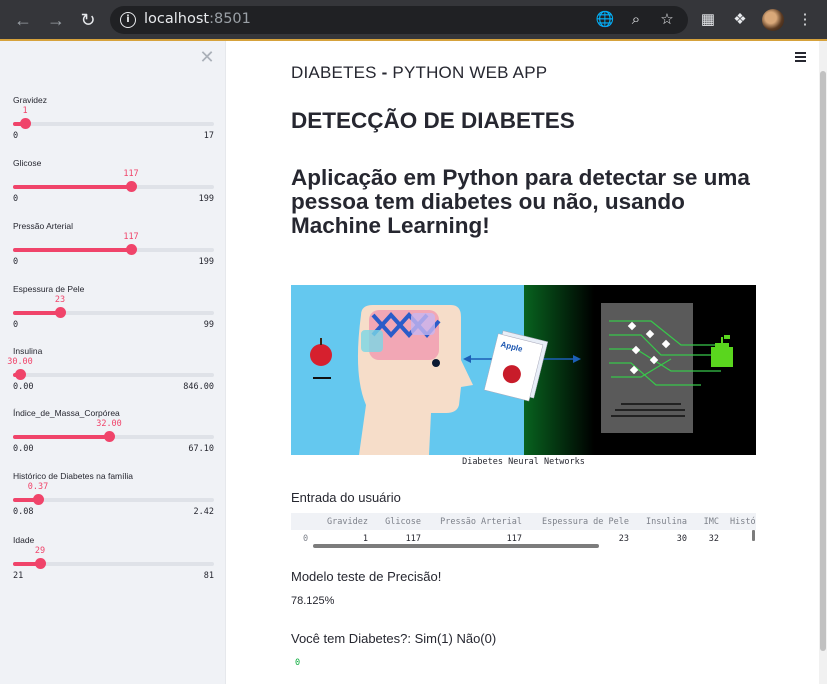 This screenshot has height=684, width=827. Describe the element at coordinates (66, 413) in the screenshot. I see `slider-label: Índice_de_Massa_Corpórea` at that location.